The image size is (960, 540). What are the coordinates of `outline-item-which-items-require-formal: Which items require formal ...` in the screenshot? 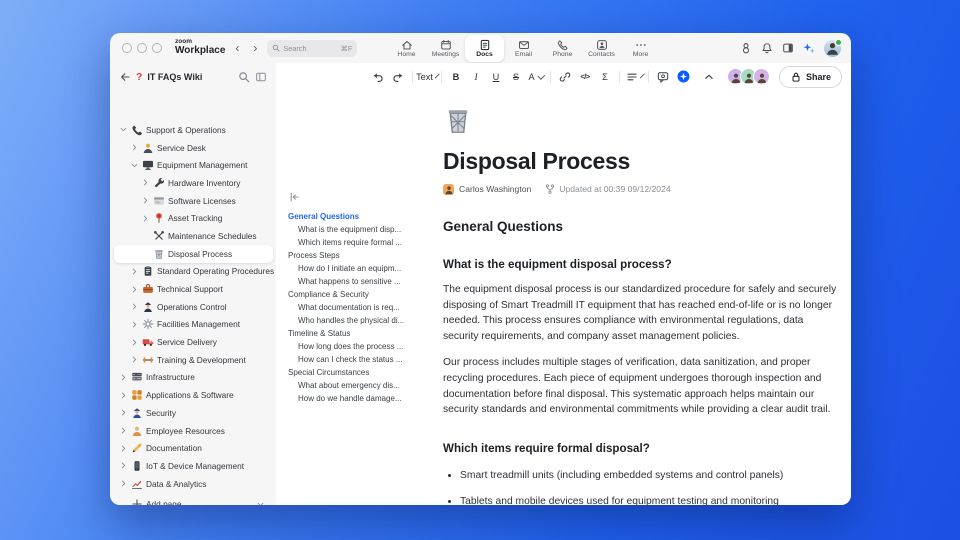 It's located at (364, 242).